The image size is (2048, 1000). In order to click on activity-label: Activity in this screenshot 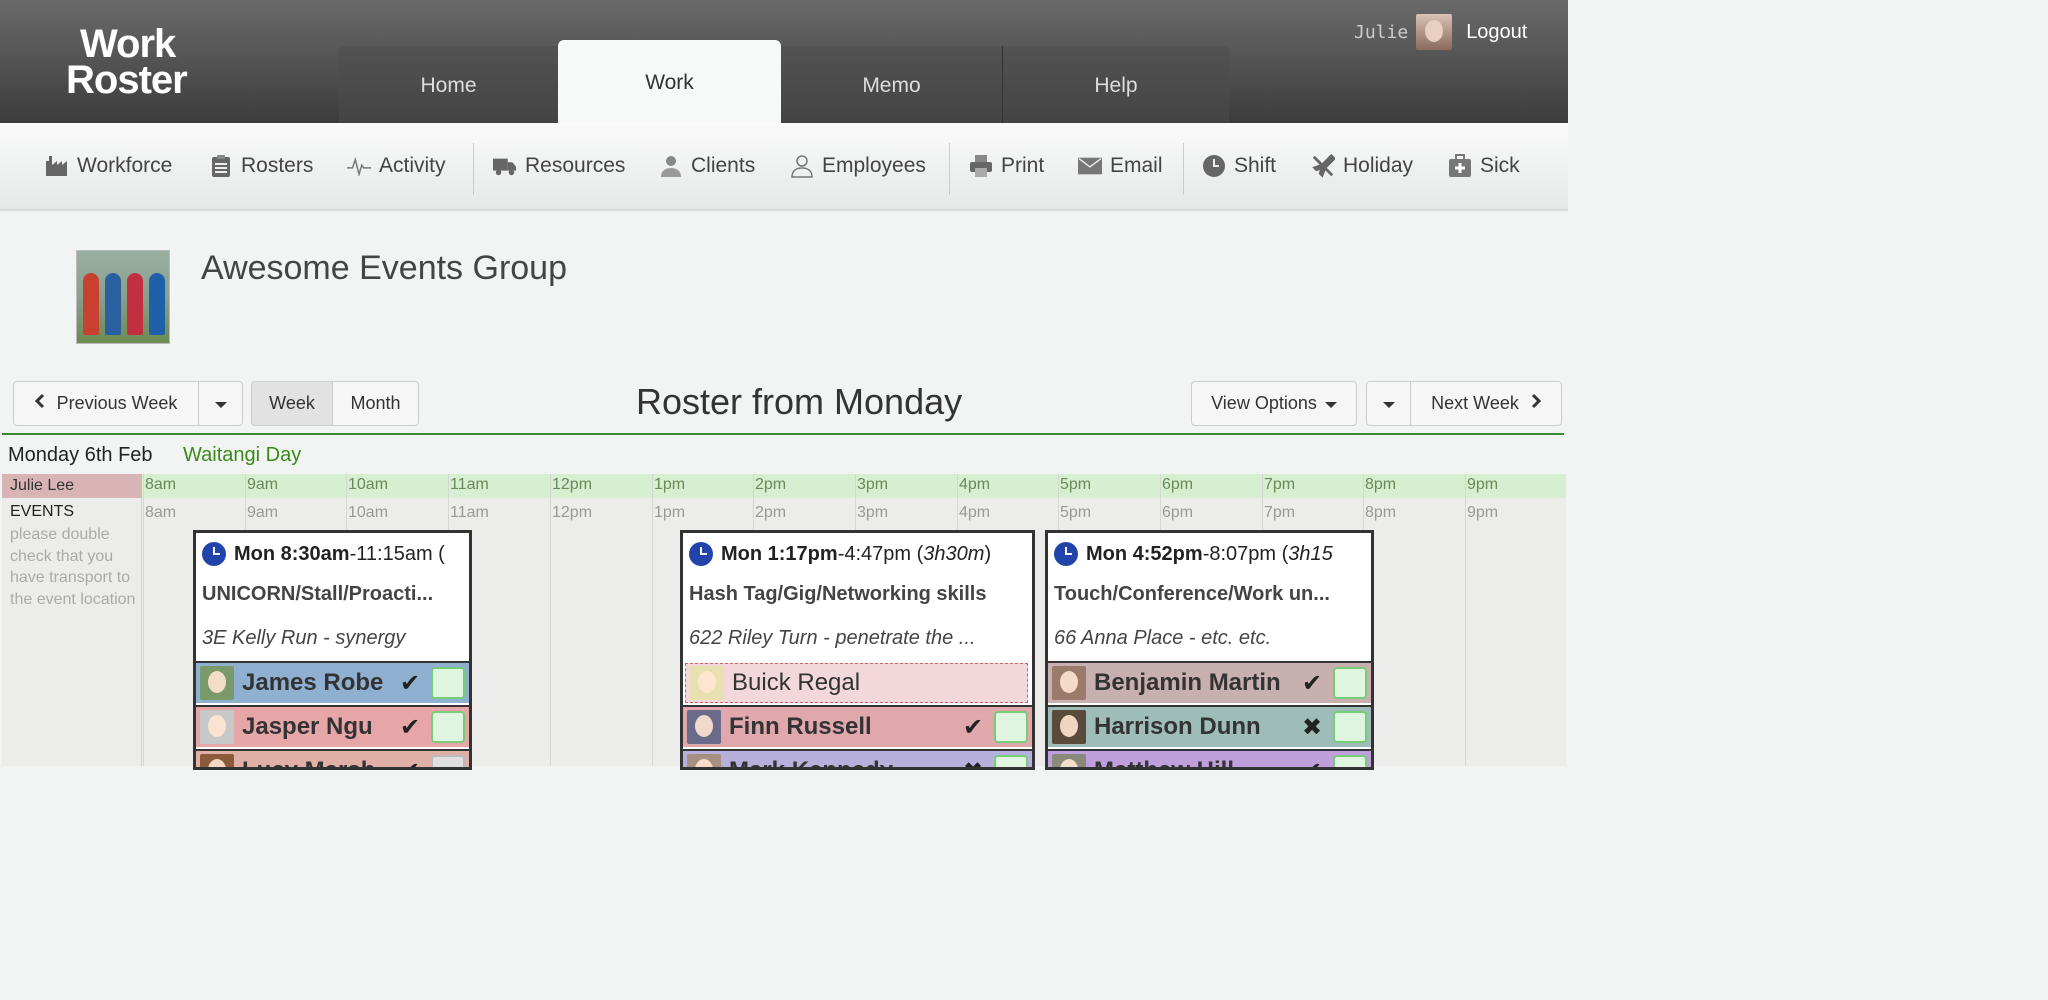, I will do `click(412, 165)`.